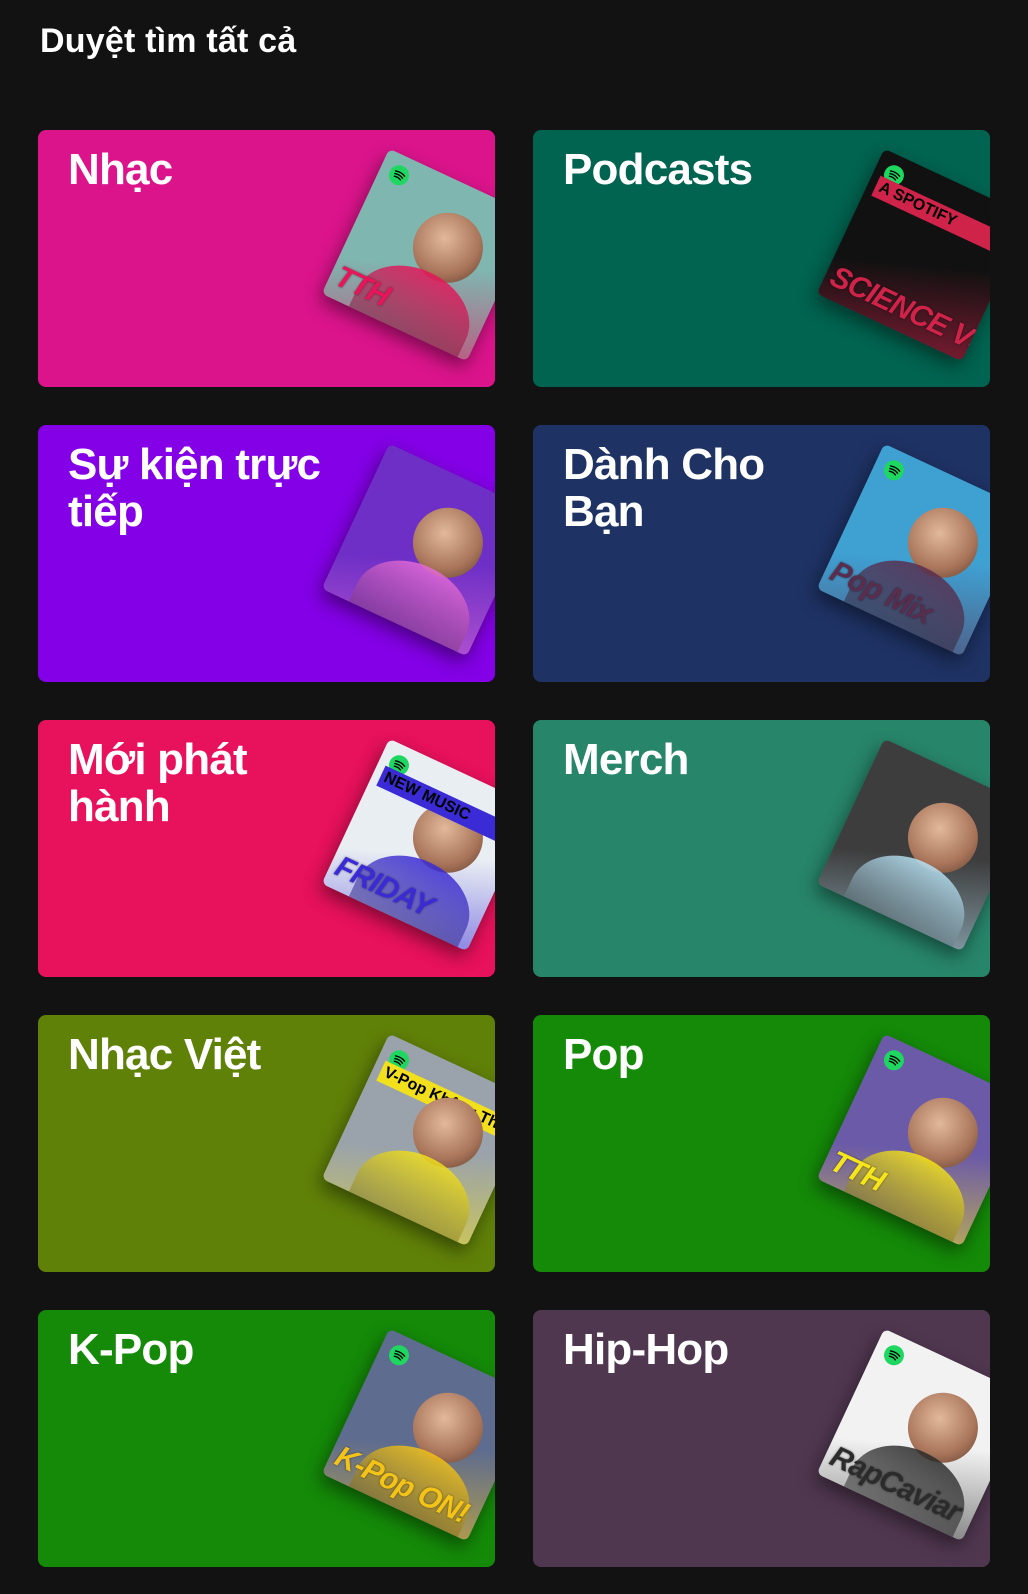 The width and height of the screenshot is (1028, 1594). I want to click on category-card-live-events: Sự kiện trực tiếp, so click(266, 553).